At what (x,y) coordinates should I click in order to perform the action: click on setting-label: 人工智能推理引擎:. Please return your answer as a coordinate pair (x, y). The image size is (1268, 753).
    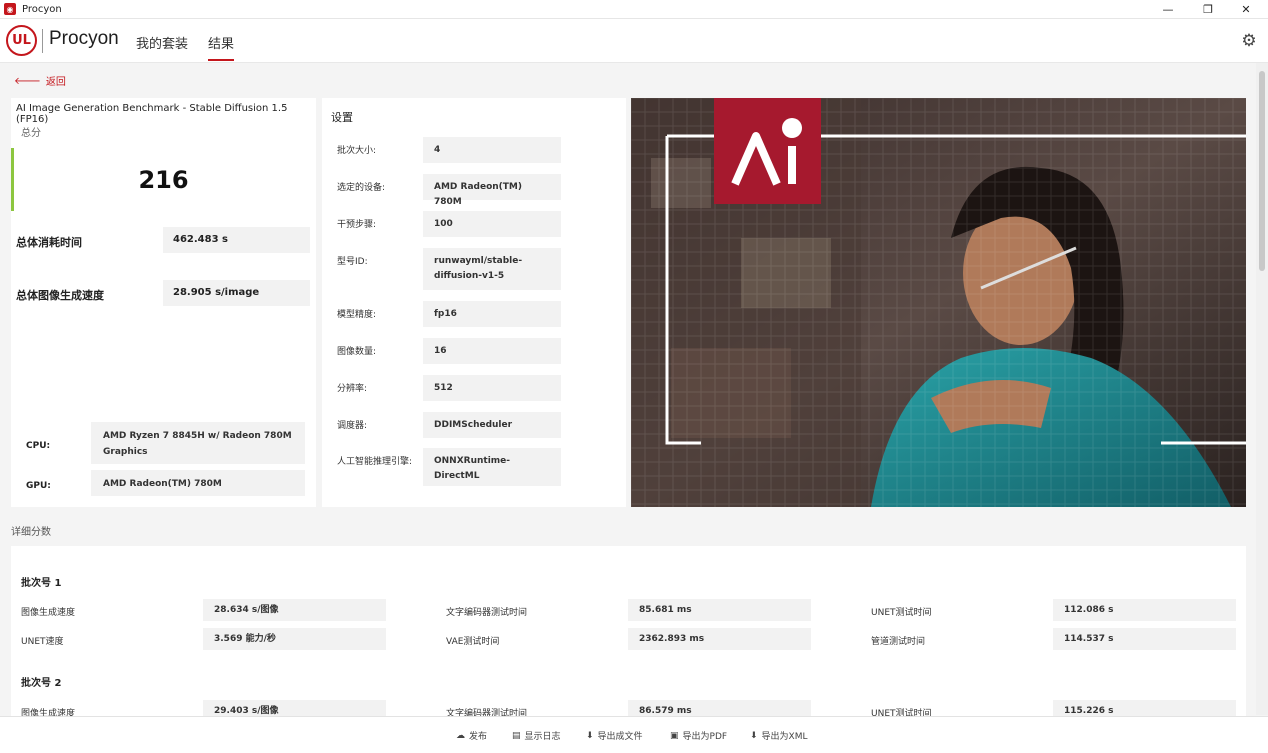
    Looking at the image, I should click on (375, 462).